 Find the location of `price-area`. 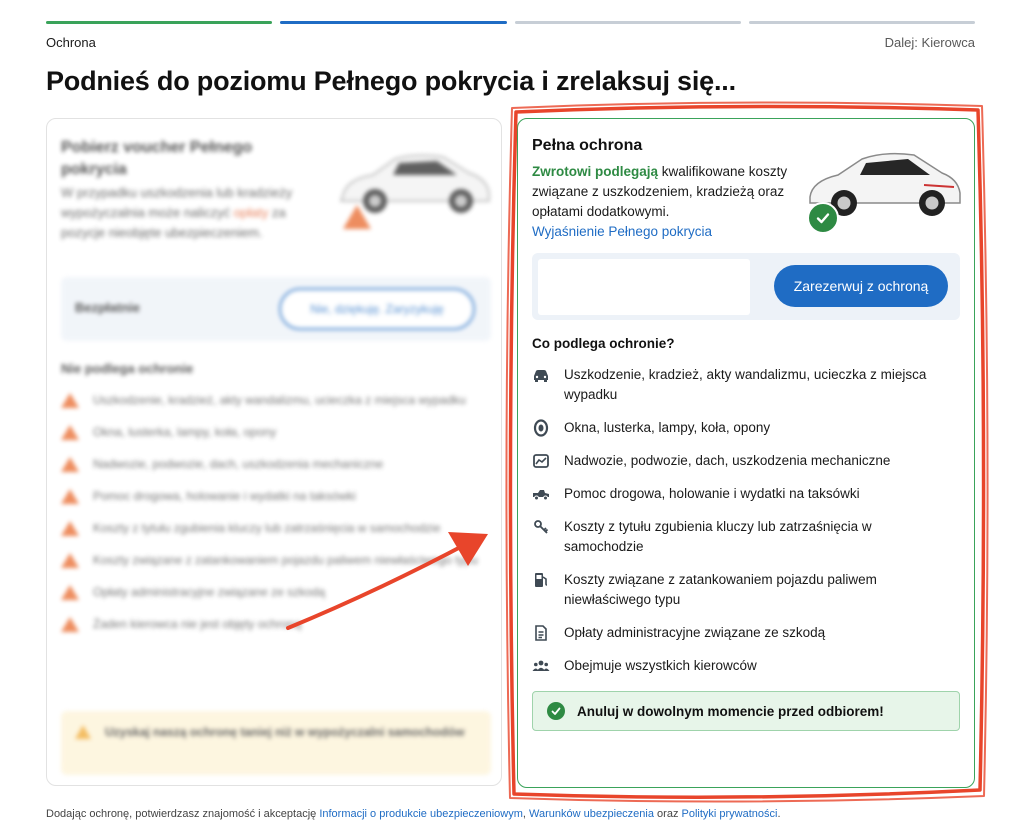

price-area is located at coordinates (644, 287).